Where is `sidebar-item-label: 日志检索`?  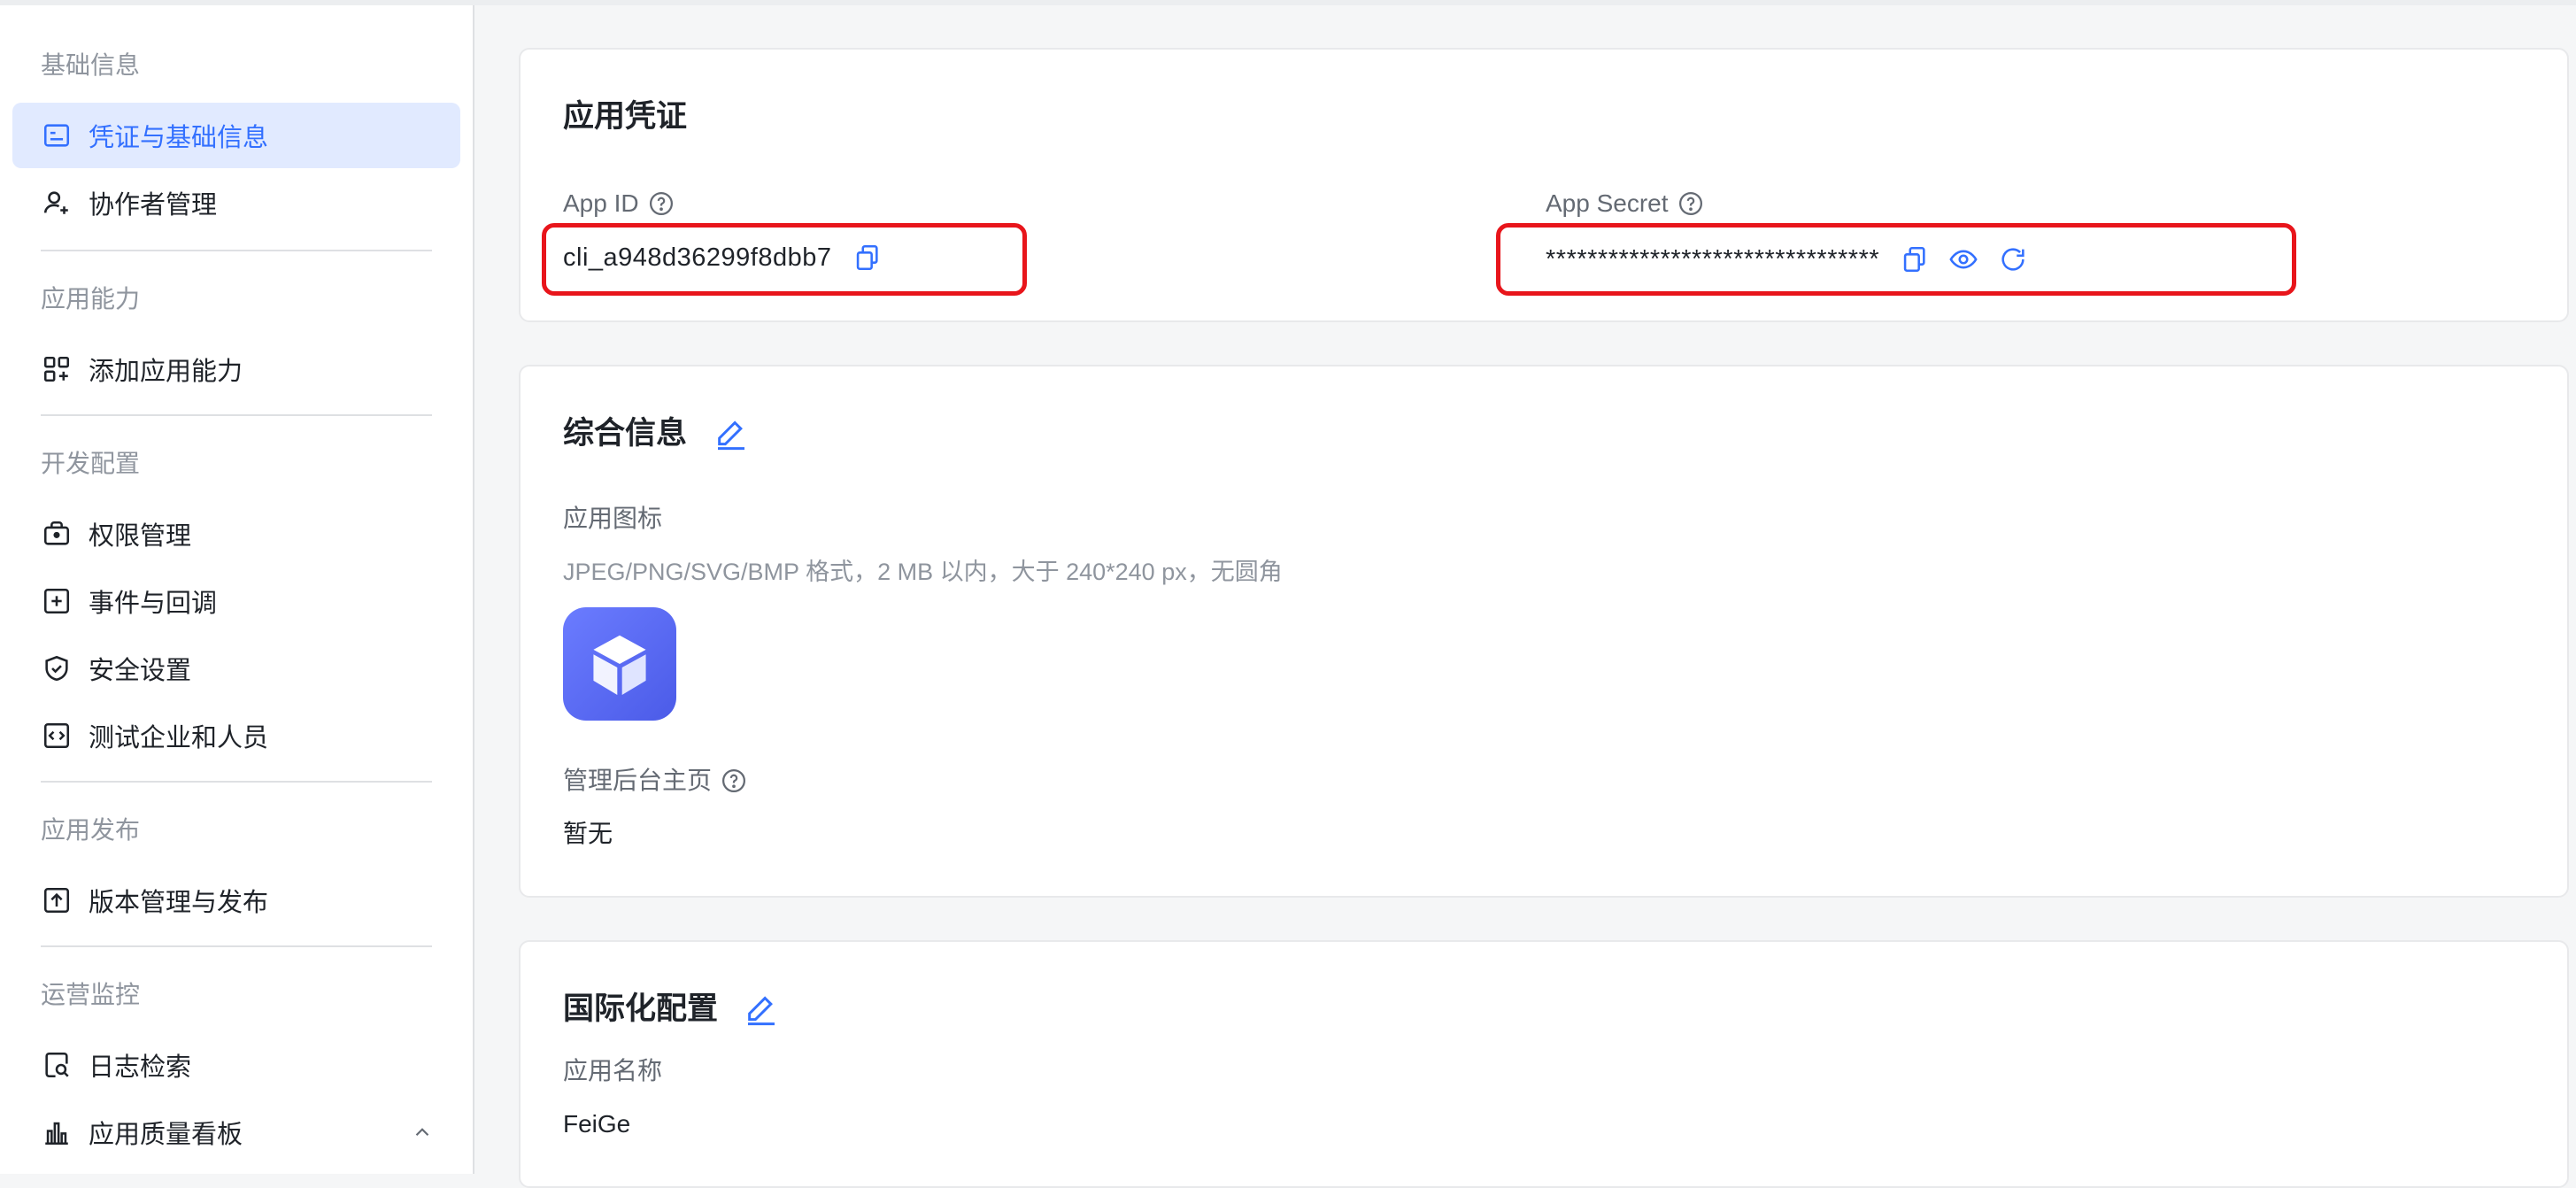
sidebar-item-label: 日志检索 is located at coordinates (140, 1067).